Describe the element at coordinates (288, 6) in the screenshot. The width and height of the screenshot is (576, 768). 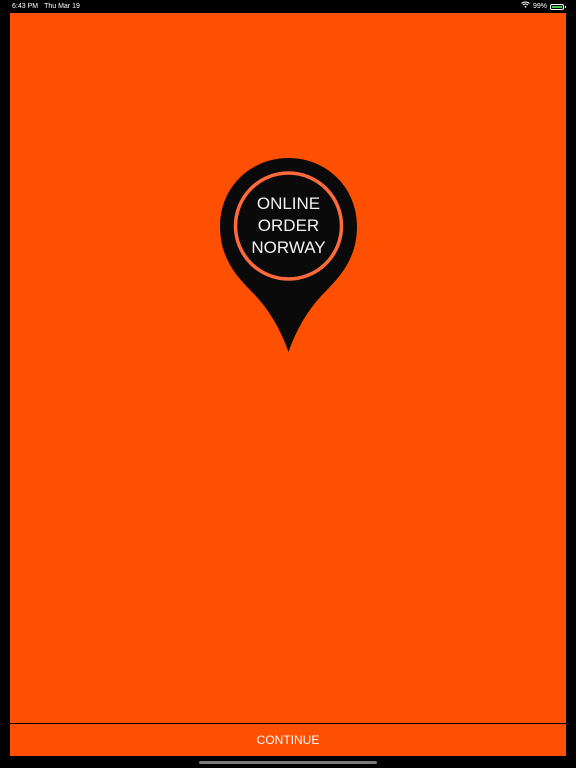
I see `status-bar: 6:43 PM Thu Mar 19 99%` at that location.